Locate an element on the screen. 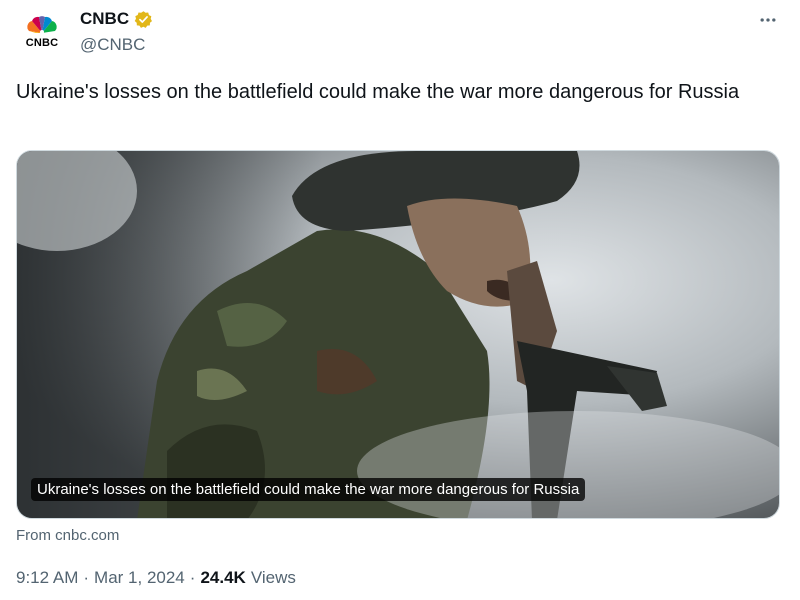 This screenshot has width=800, height=600. views-label: Views is located at coordinates (273, 577).